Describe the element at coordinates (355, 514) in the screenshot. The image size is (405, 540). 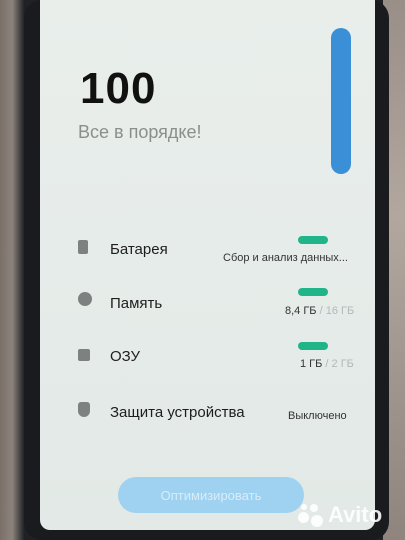
I see `avito-wordmark: Avito` at that location.